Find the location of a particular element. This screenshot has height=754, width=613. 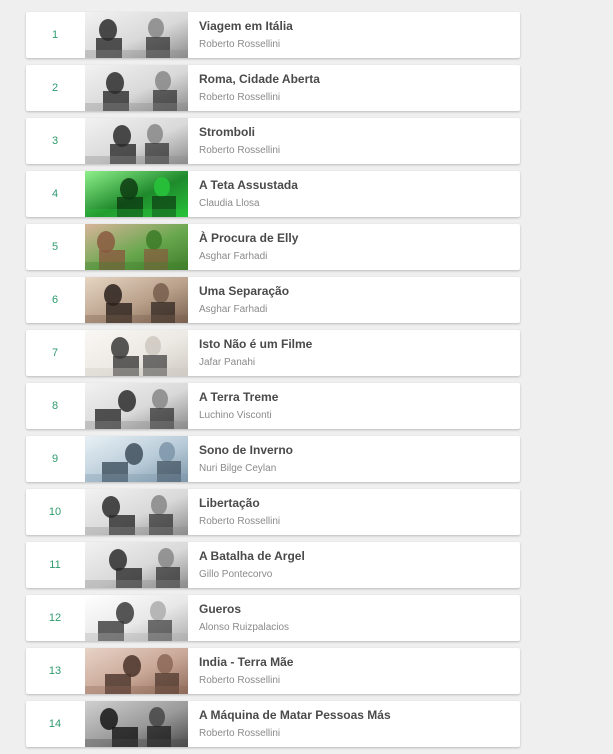

film-title: Gueros is located at coordinates (220, 609).